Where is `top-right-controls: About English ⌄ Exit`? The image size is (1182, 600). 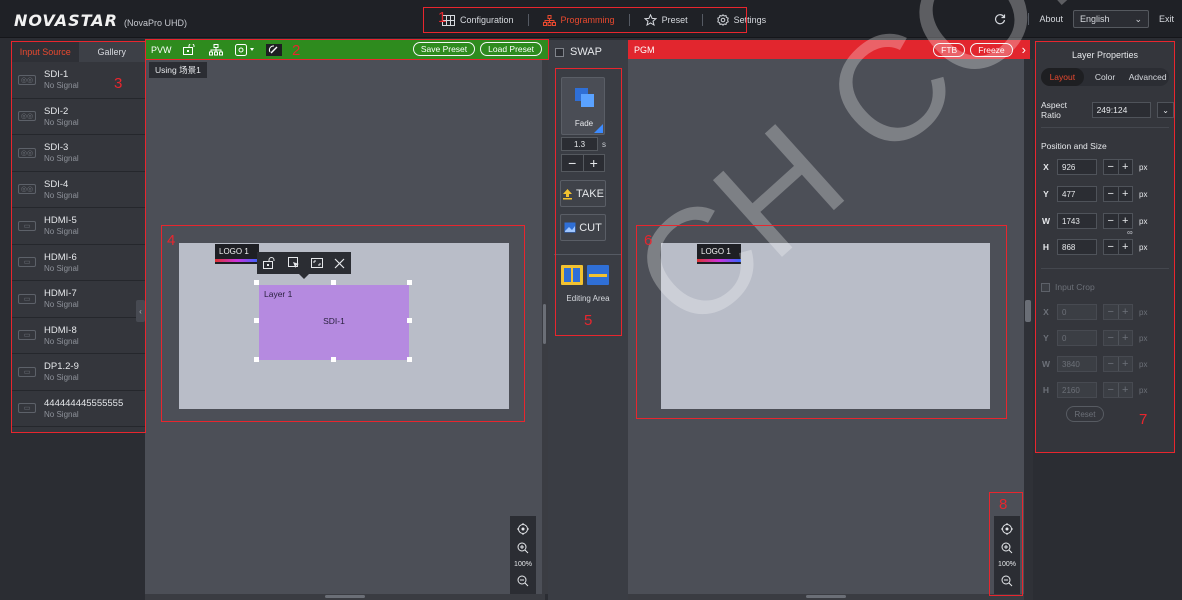
top-right-controls: About English ⌄ Exit is located at coordinates (1084, 19).